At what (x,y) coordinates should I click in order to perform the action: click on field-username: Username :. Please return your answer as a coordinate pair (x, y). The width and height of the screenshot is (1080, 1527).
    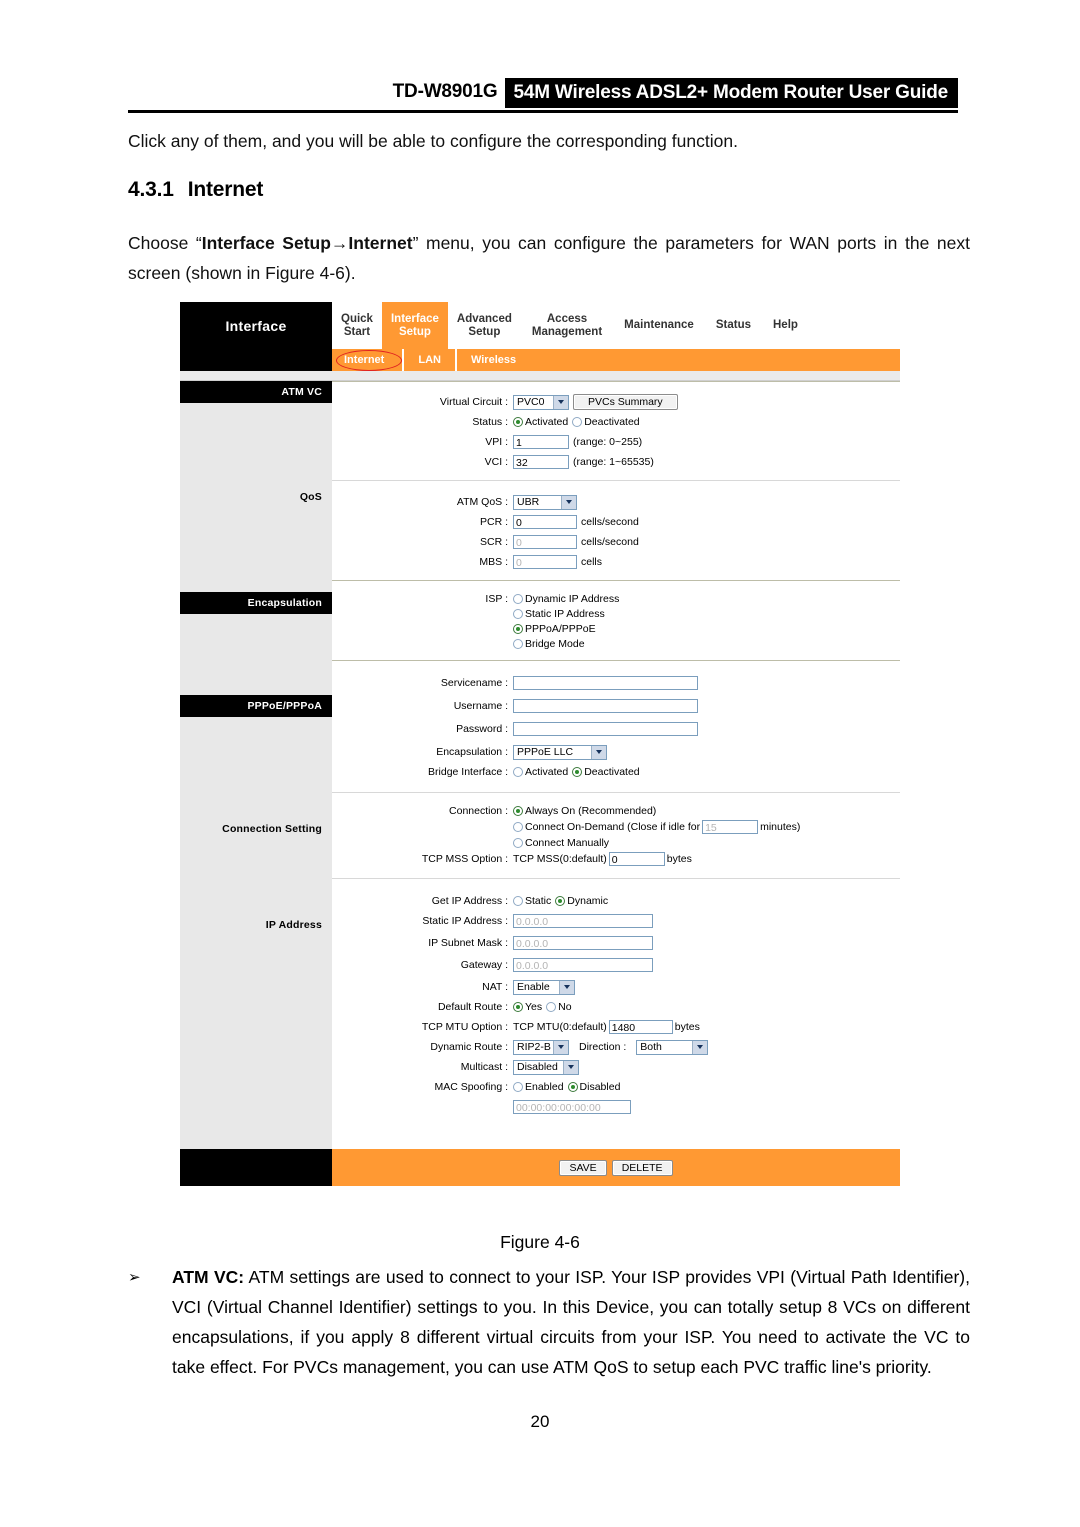
    Looking at the image, I should click on (616, 706).